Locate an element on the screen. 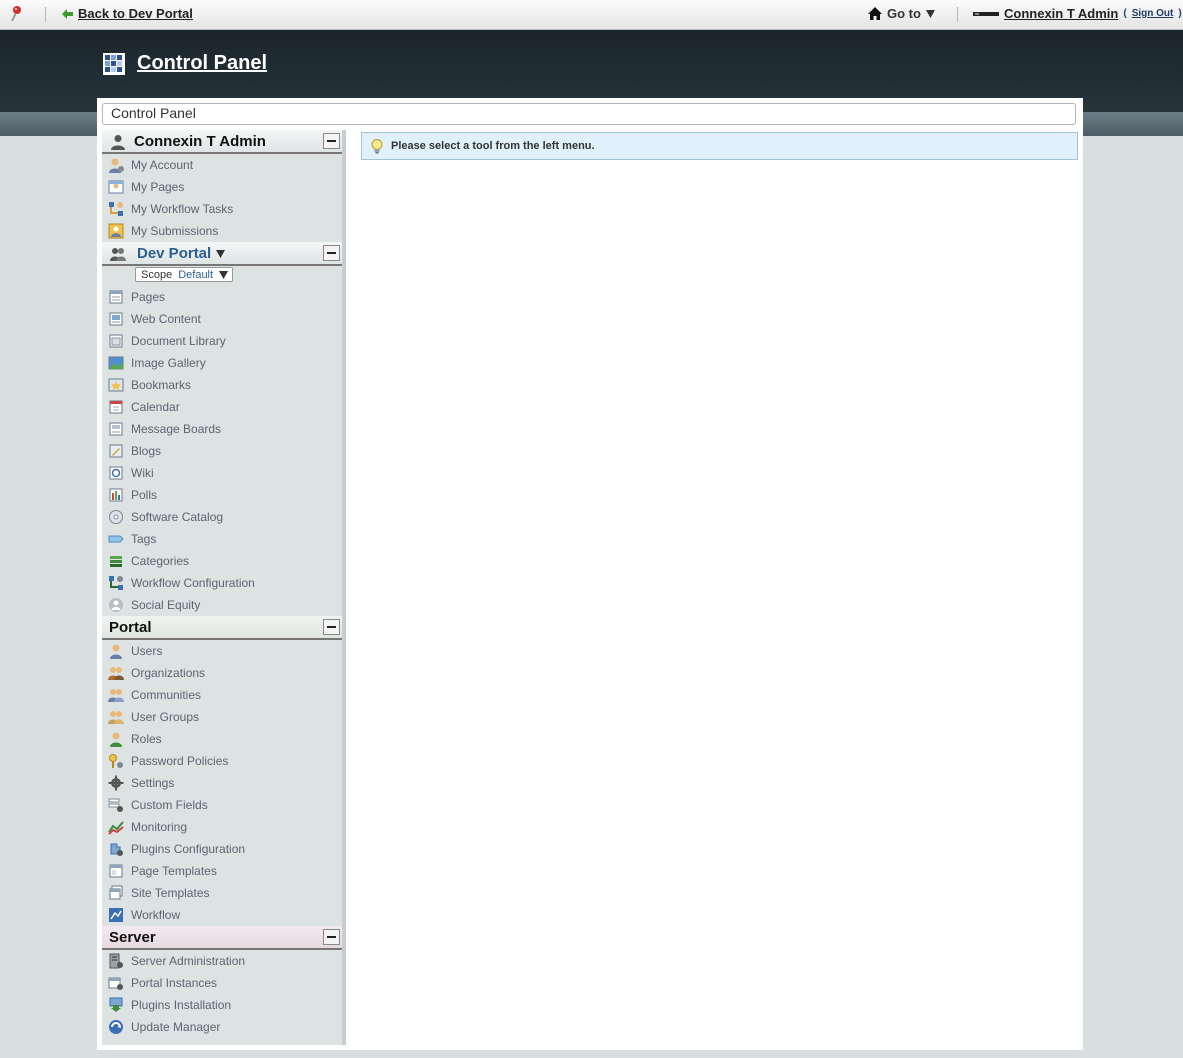 This screenshot has width=1183, height=1058. scope-selector: Scope Default is located at coordinates (184, 274).